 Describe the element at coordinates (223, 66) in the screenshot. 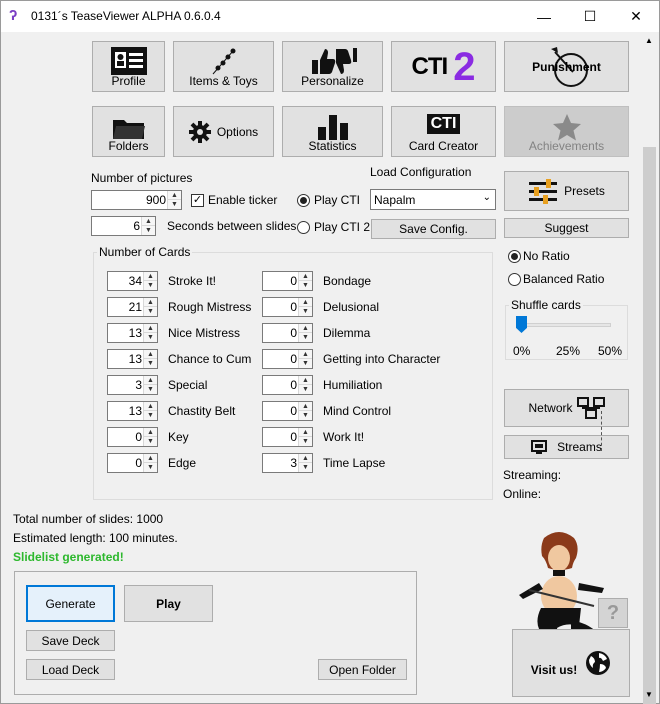

I see `items-toys-button: Items & Toys` at that location.